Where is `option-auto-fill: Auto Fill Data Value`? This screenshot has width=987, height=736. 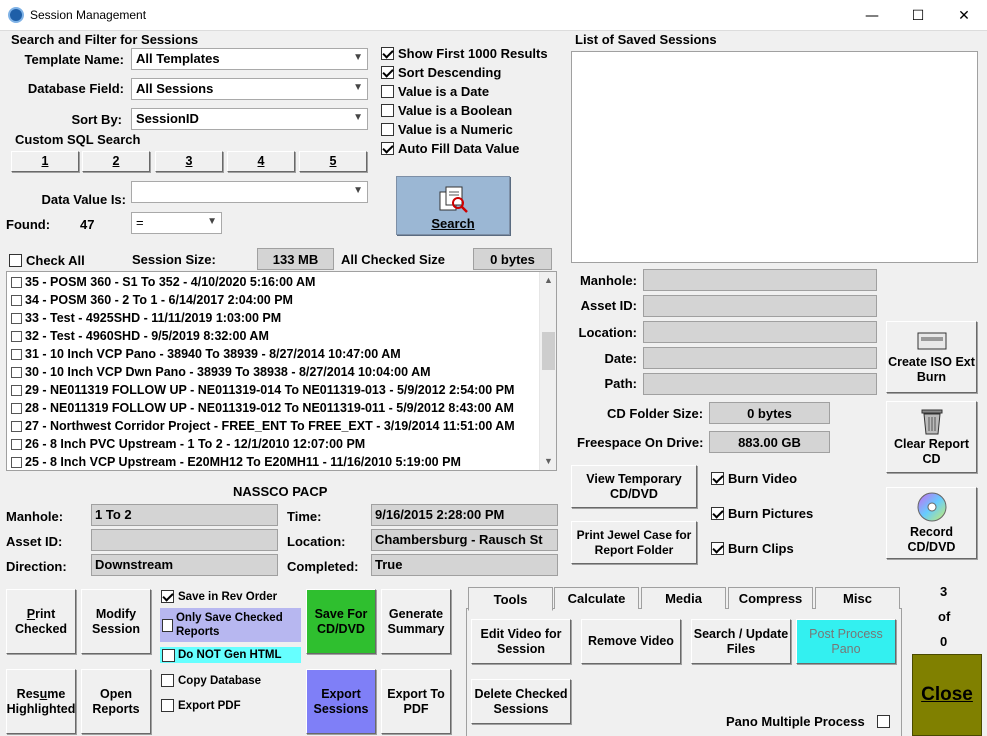 option-auto-fill: Auto Fill Data Value is located at coordinates (464, 148).